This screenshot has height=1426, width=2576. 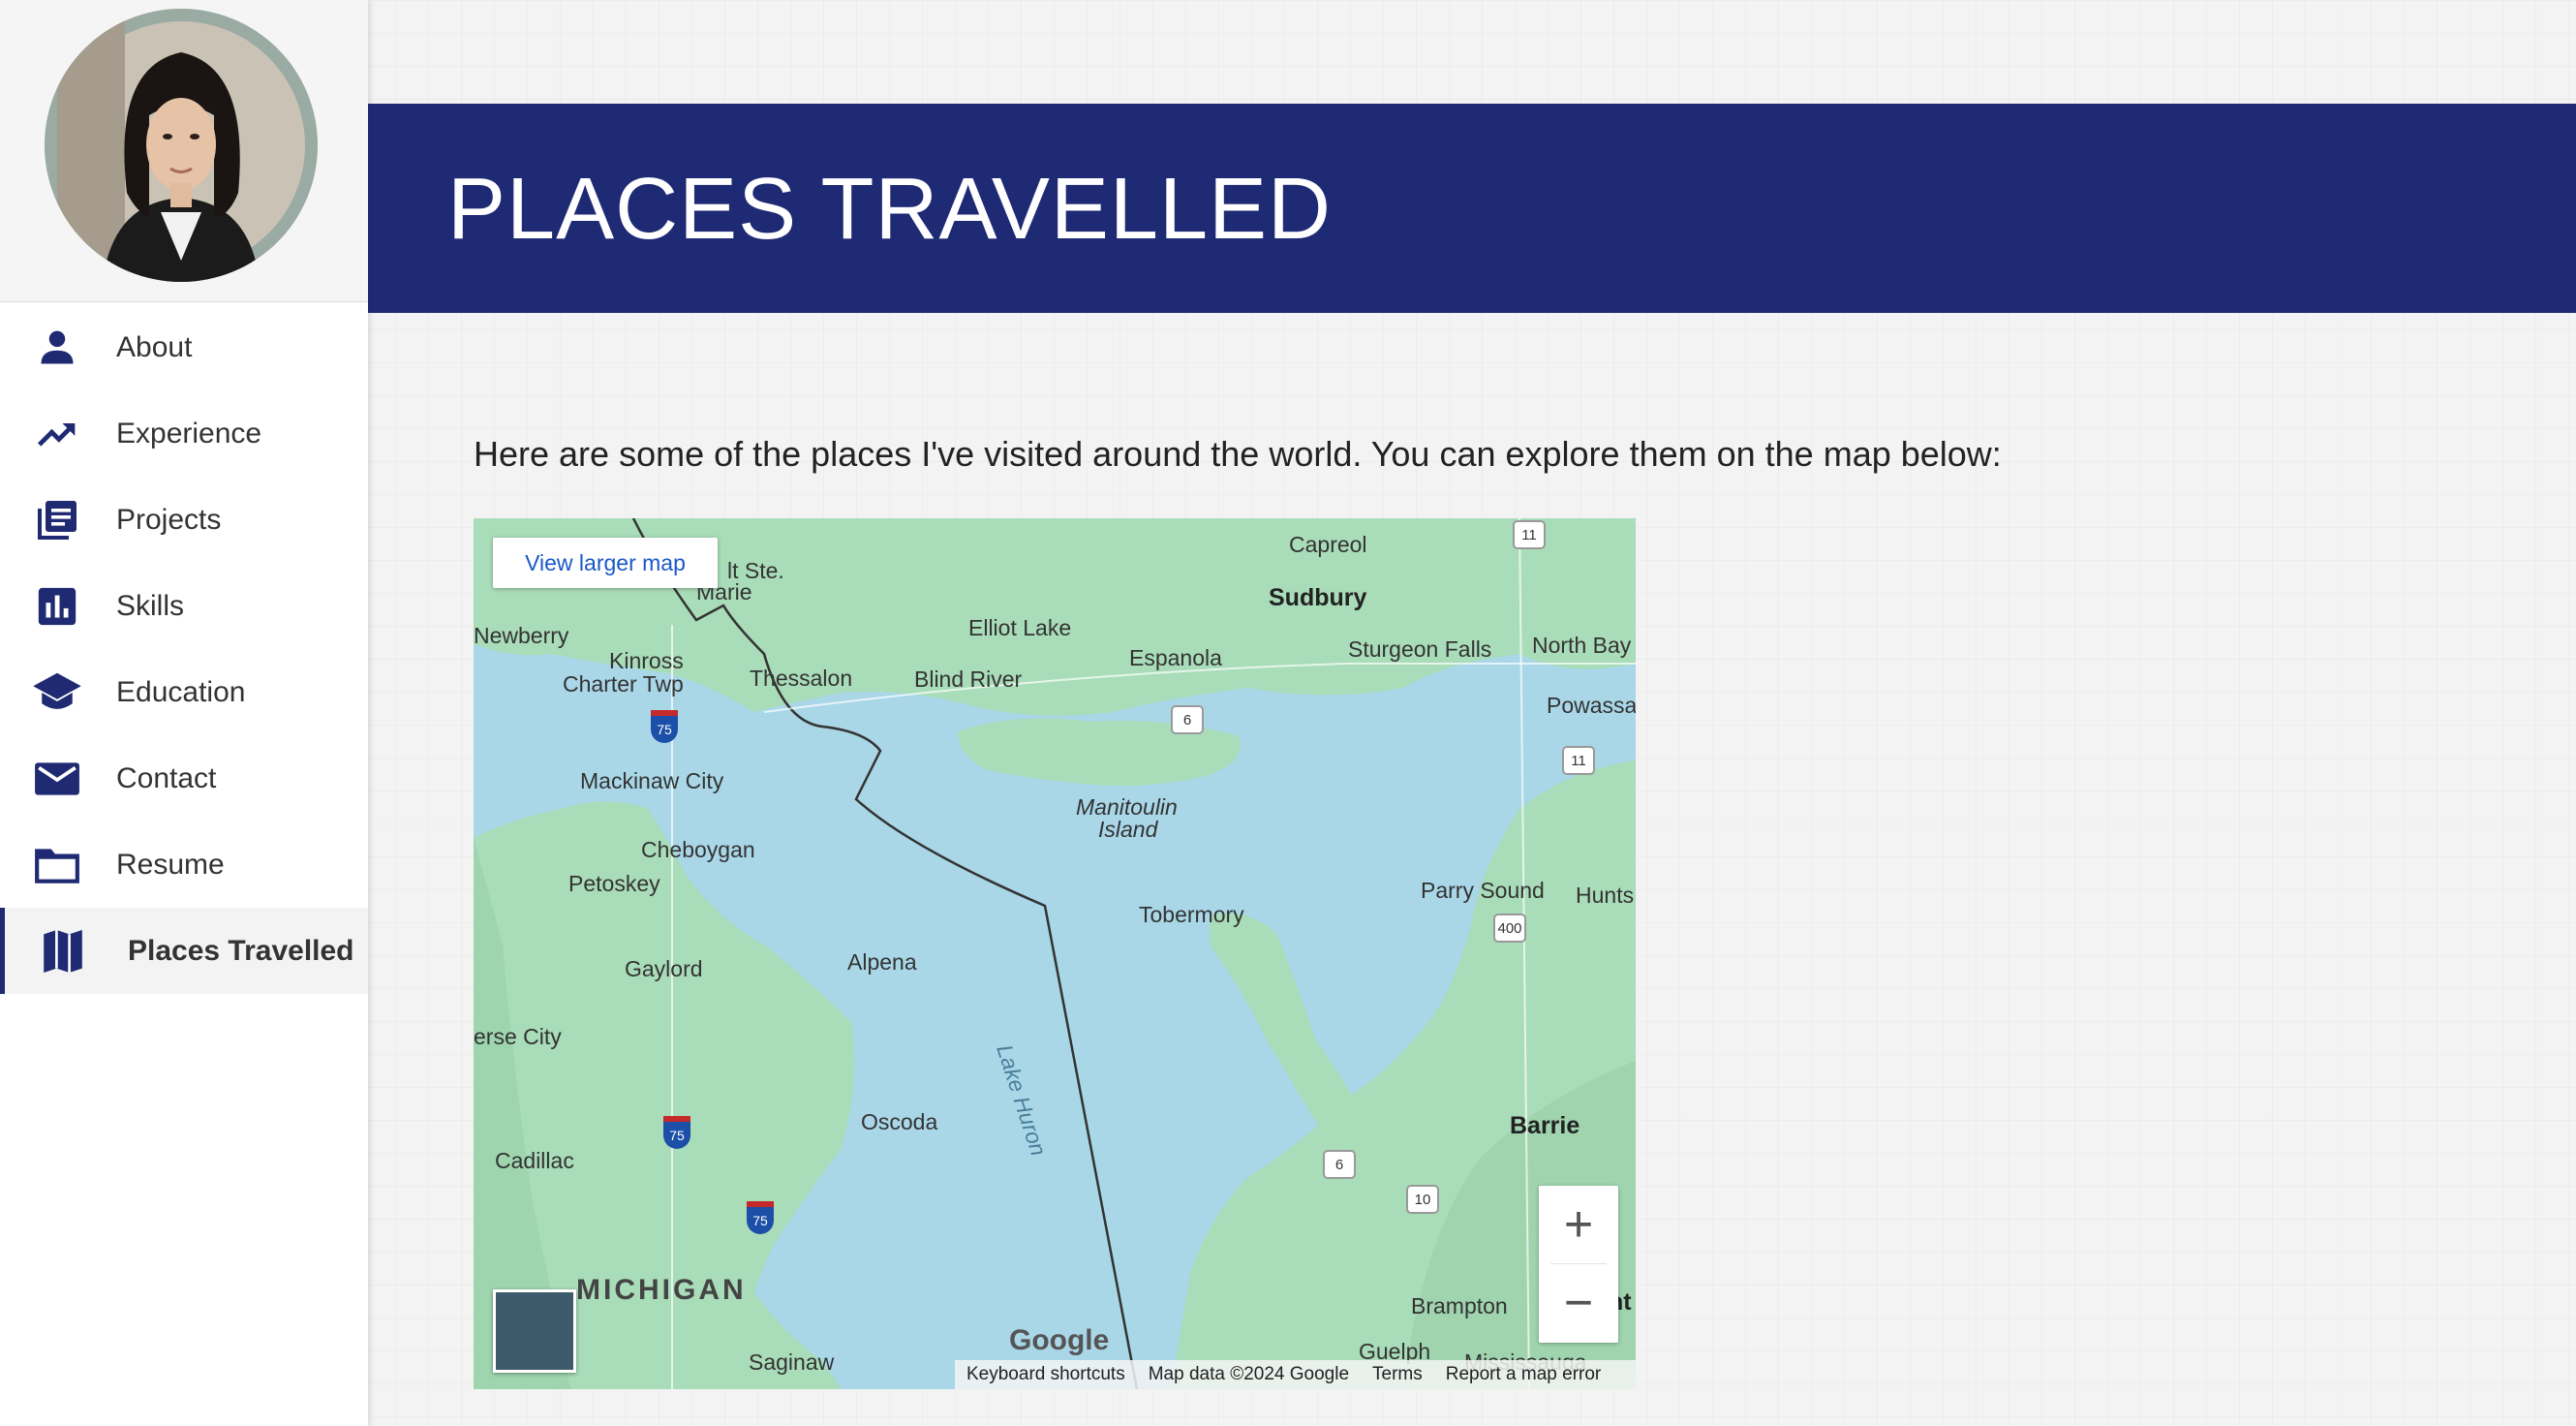 I want to click on map-label: Barrie, so click(x=1545, y=1125).